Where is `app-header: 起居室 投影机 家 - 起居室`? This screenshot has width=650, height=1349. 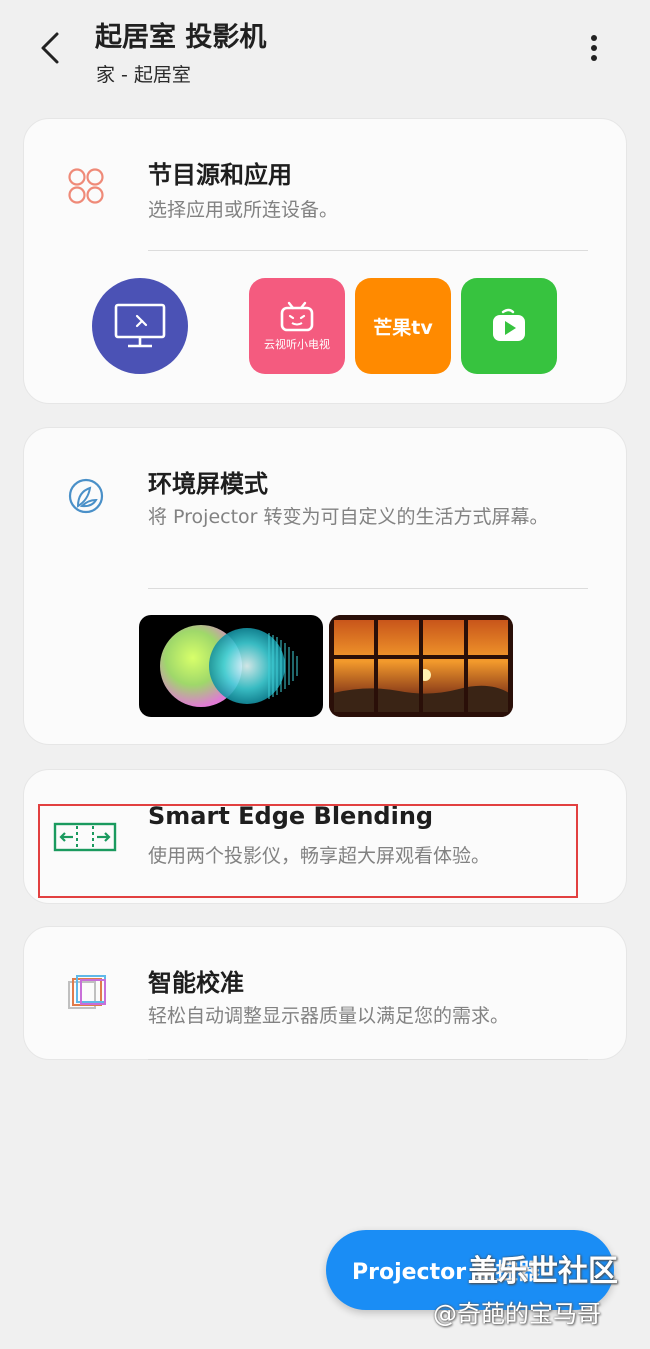
app-header: 起居室 投影机 家 - 起居室 is located at coordinates (325, 50).